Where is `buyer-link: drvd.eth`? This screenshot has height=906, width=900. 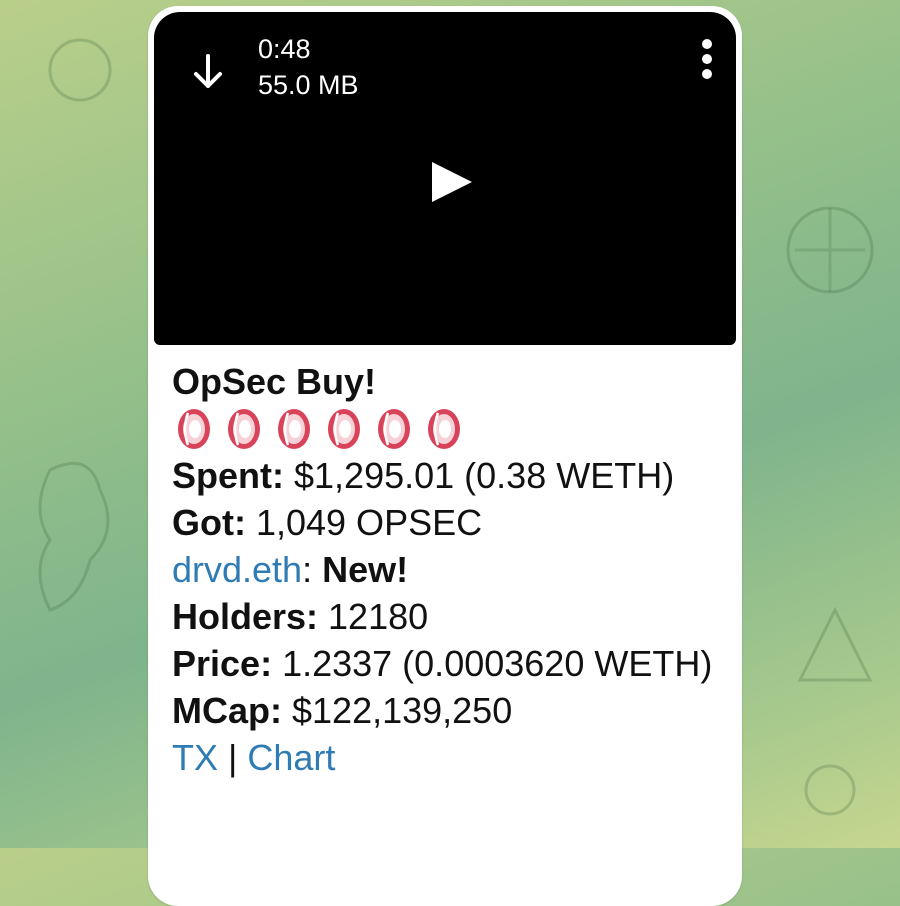 buyer-link: drvd.eth is located at coordinates (237, 569).